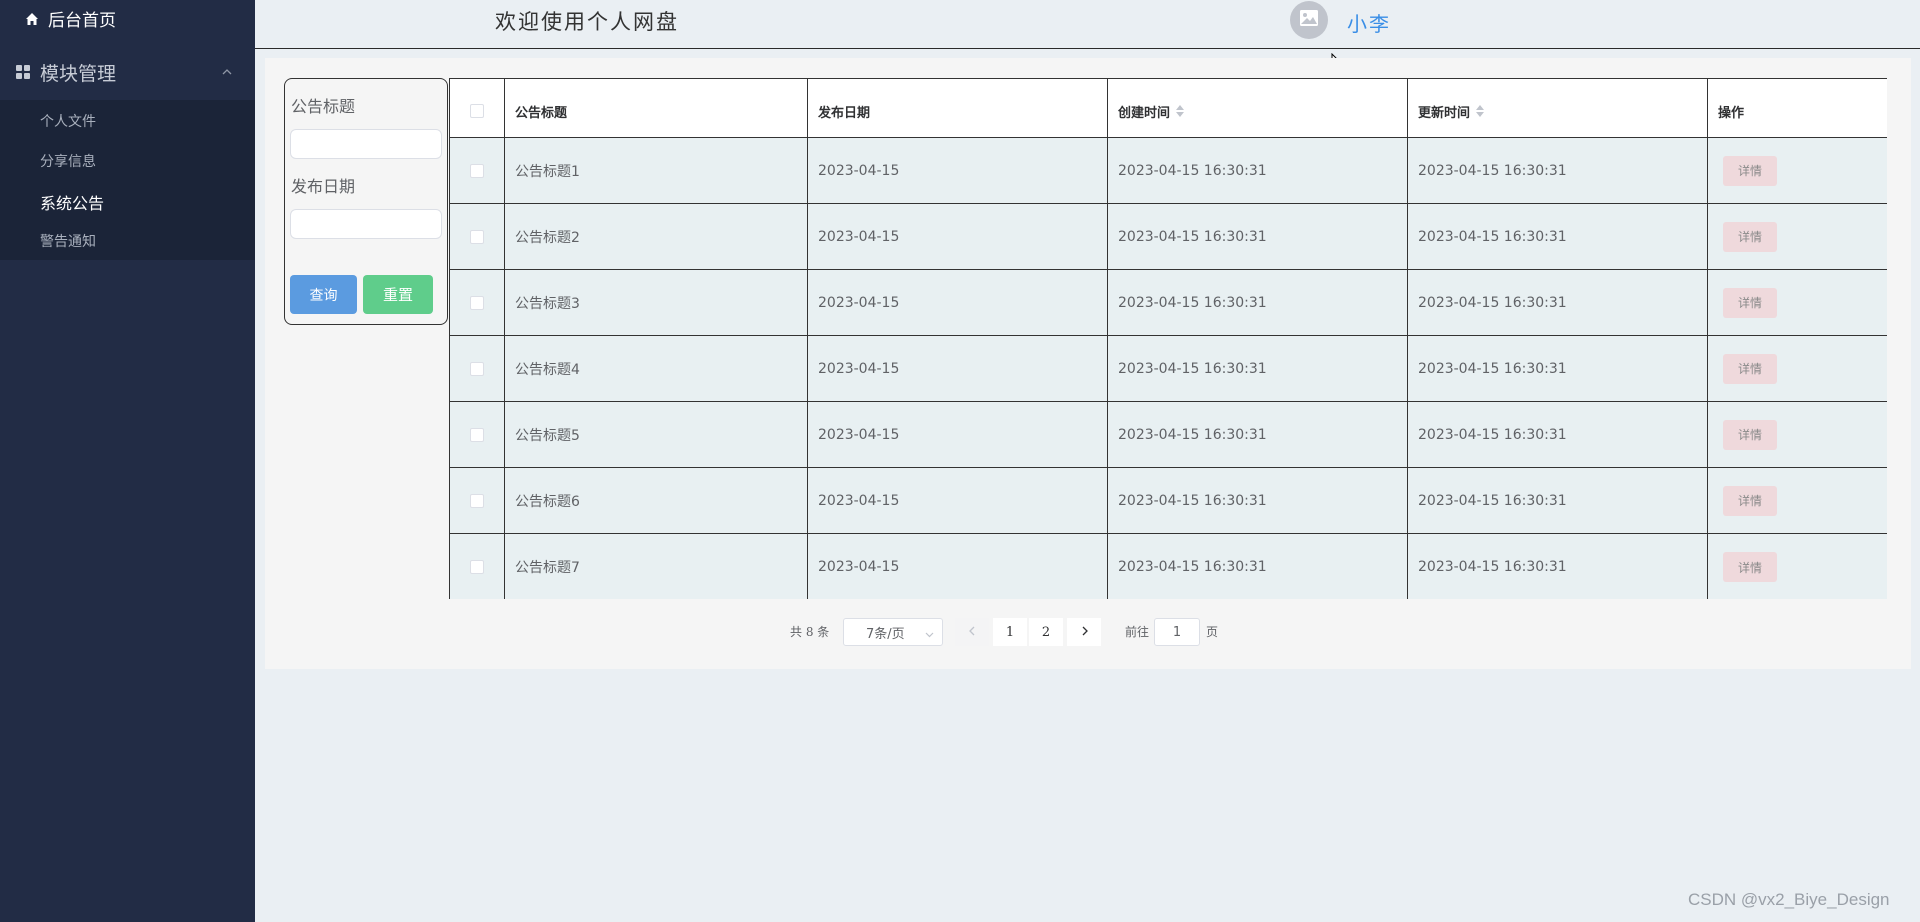 Image resolution: width=1920 pixels, height=922 pixels. Describe the element at coordinates (1144, 113) in the screenshot. I see `column-header-label: 创建时间` at that location.